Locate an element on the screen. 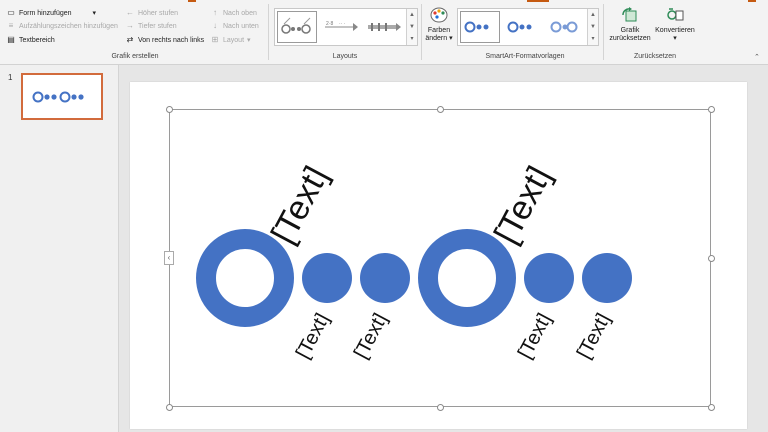 This screenshot has height=432, width=768. move-up-button: ↑ Nach oben is located at coordinates (233, 13).